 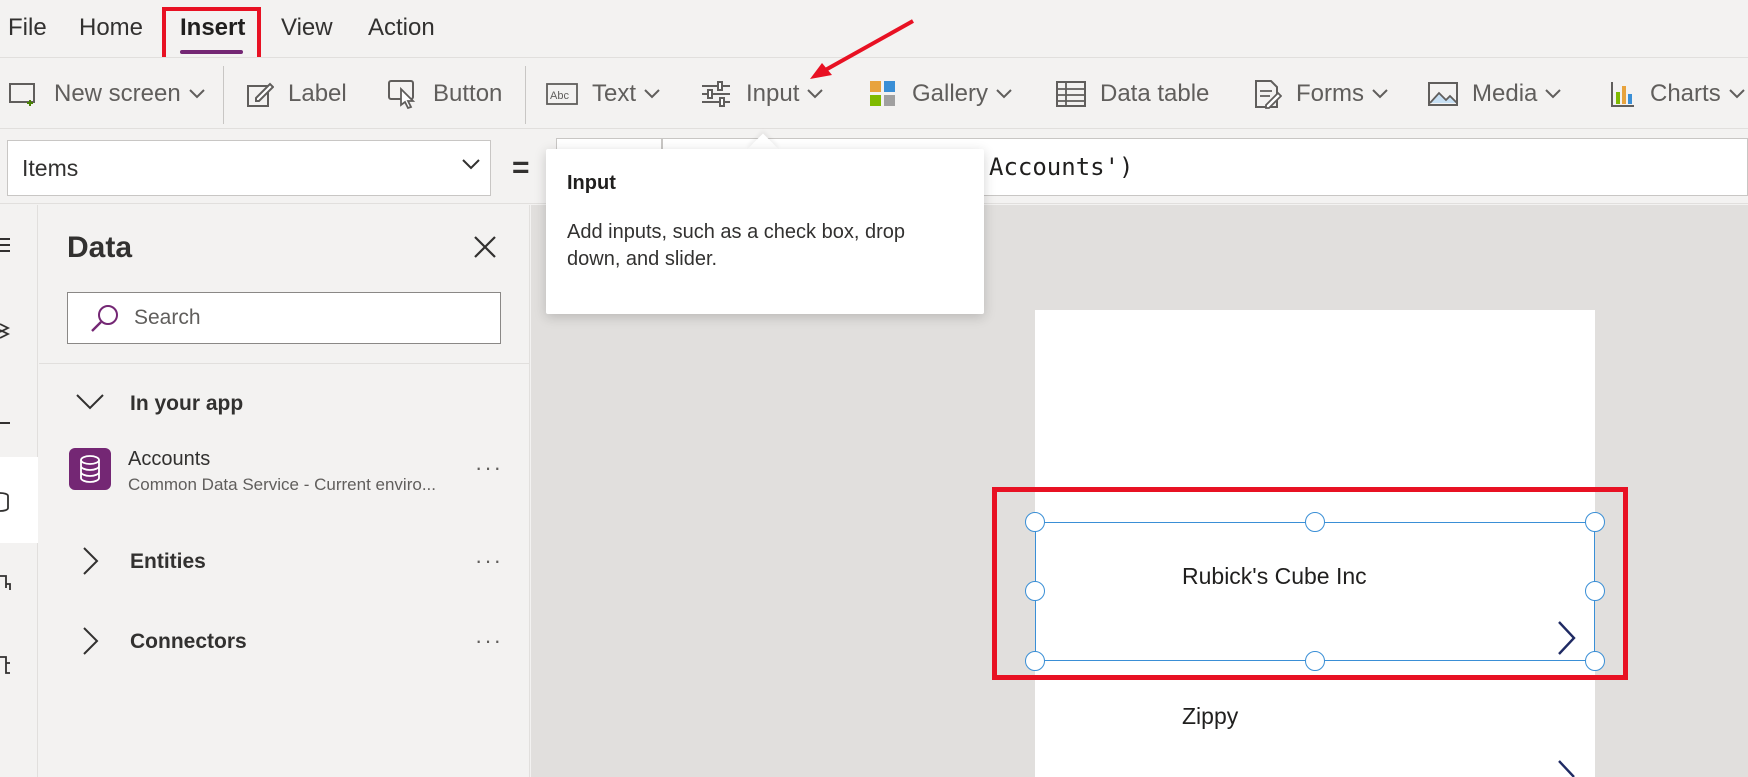 I want to click on svg-text: Abc, so click(x=559, y=96).